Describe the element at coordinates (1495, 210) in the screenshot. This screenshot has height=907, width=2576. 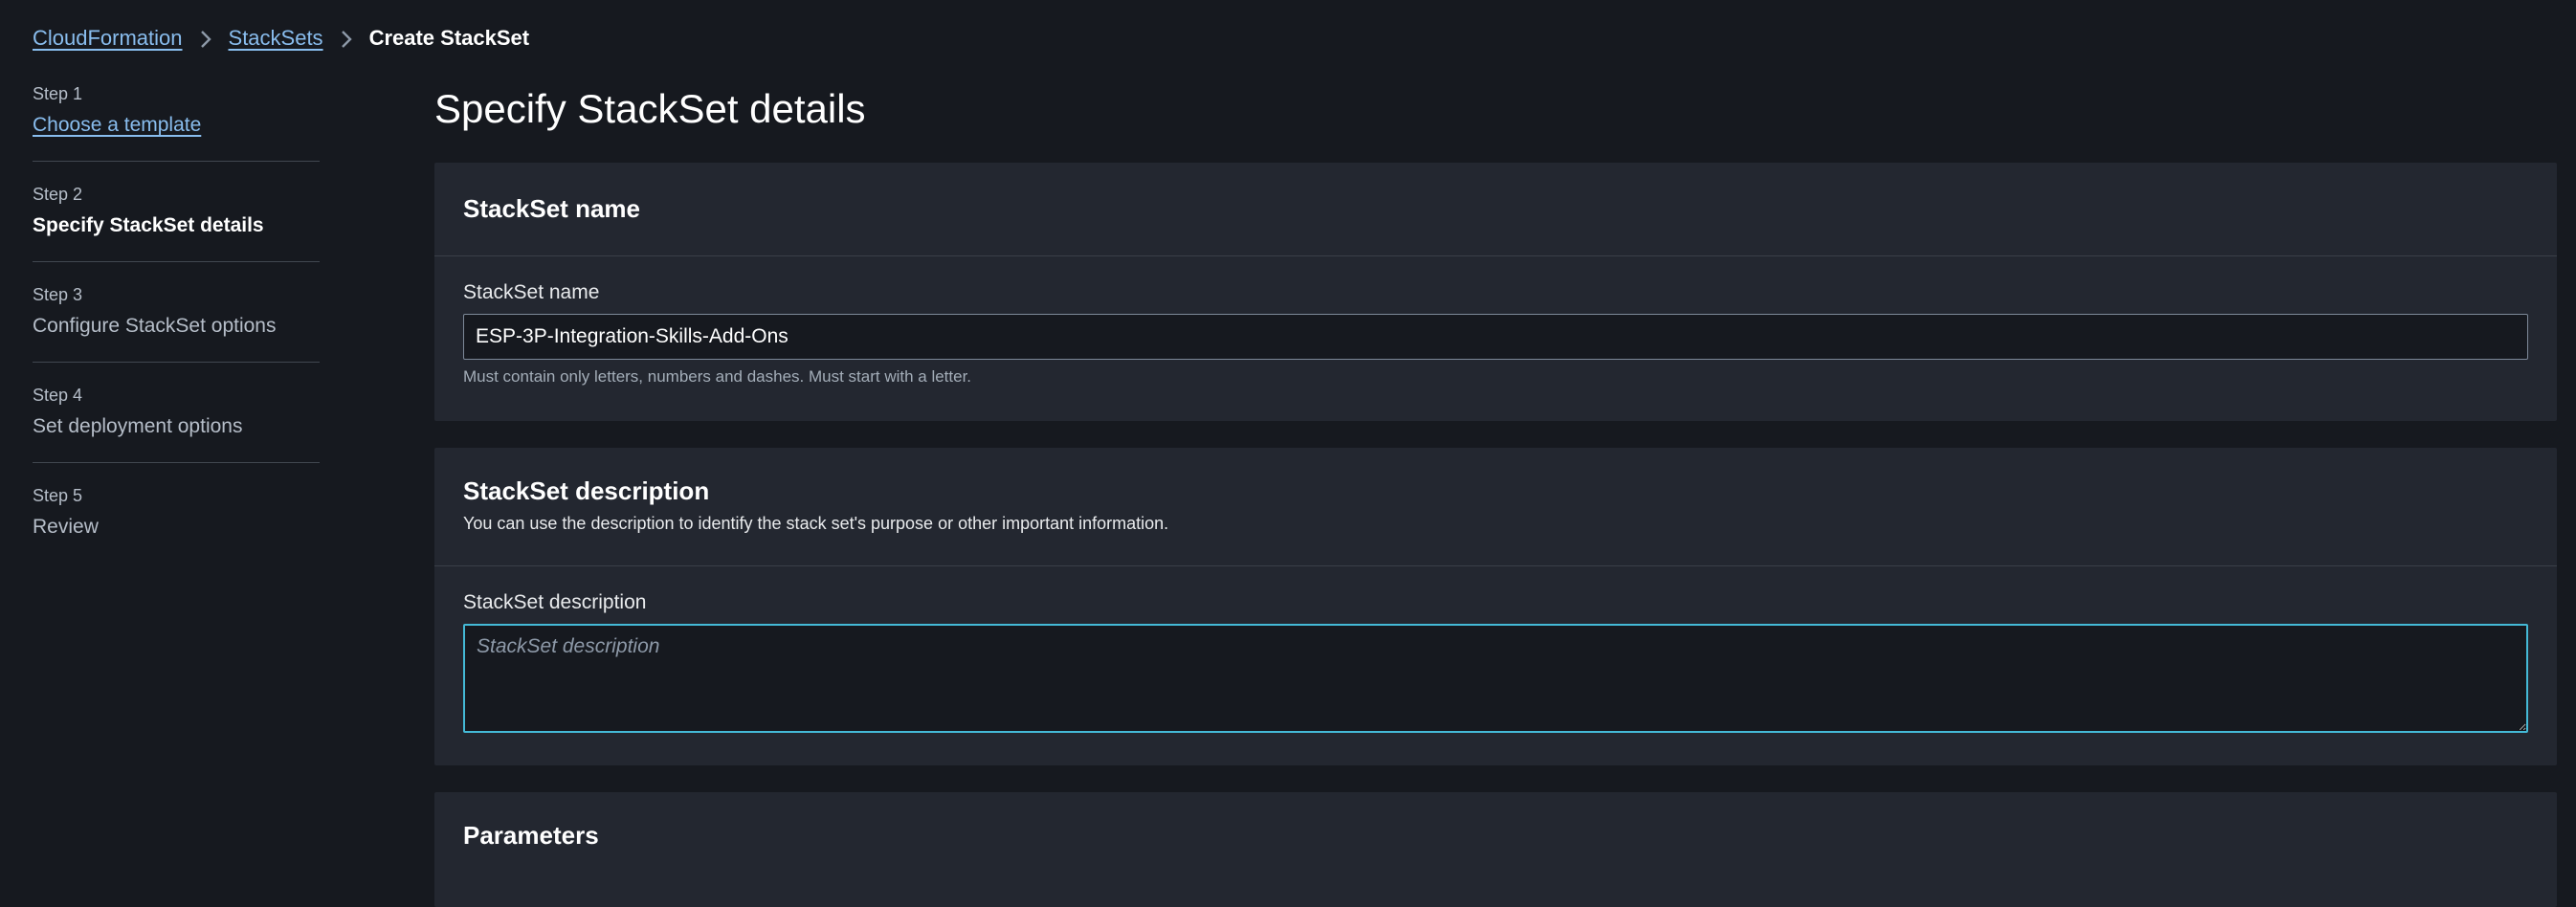
I see `panel-header: StackSet name` at that location.